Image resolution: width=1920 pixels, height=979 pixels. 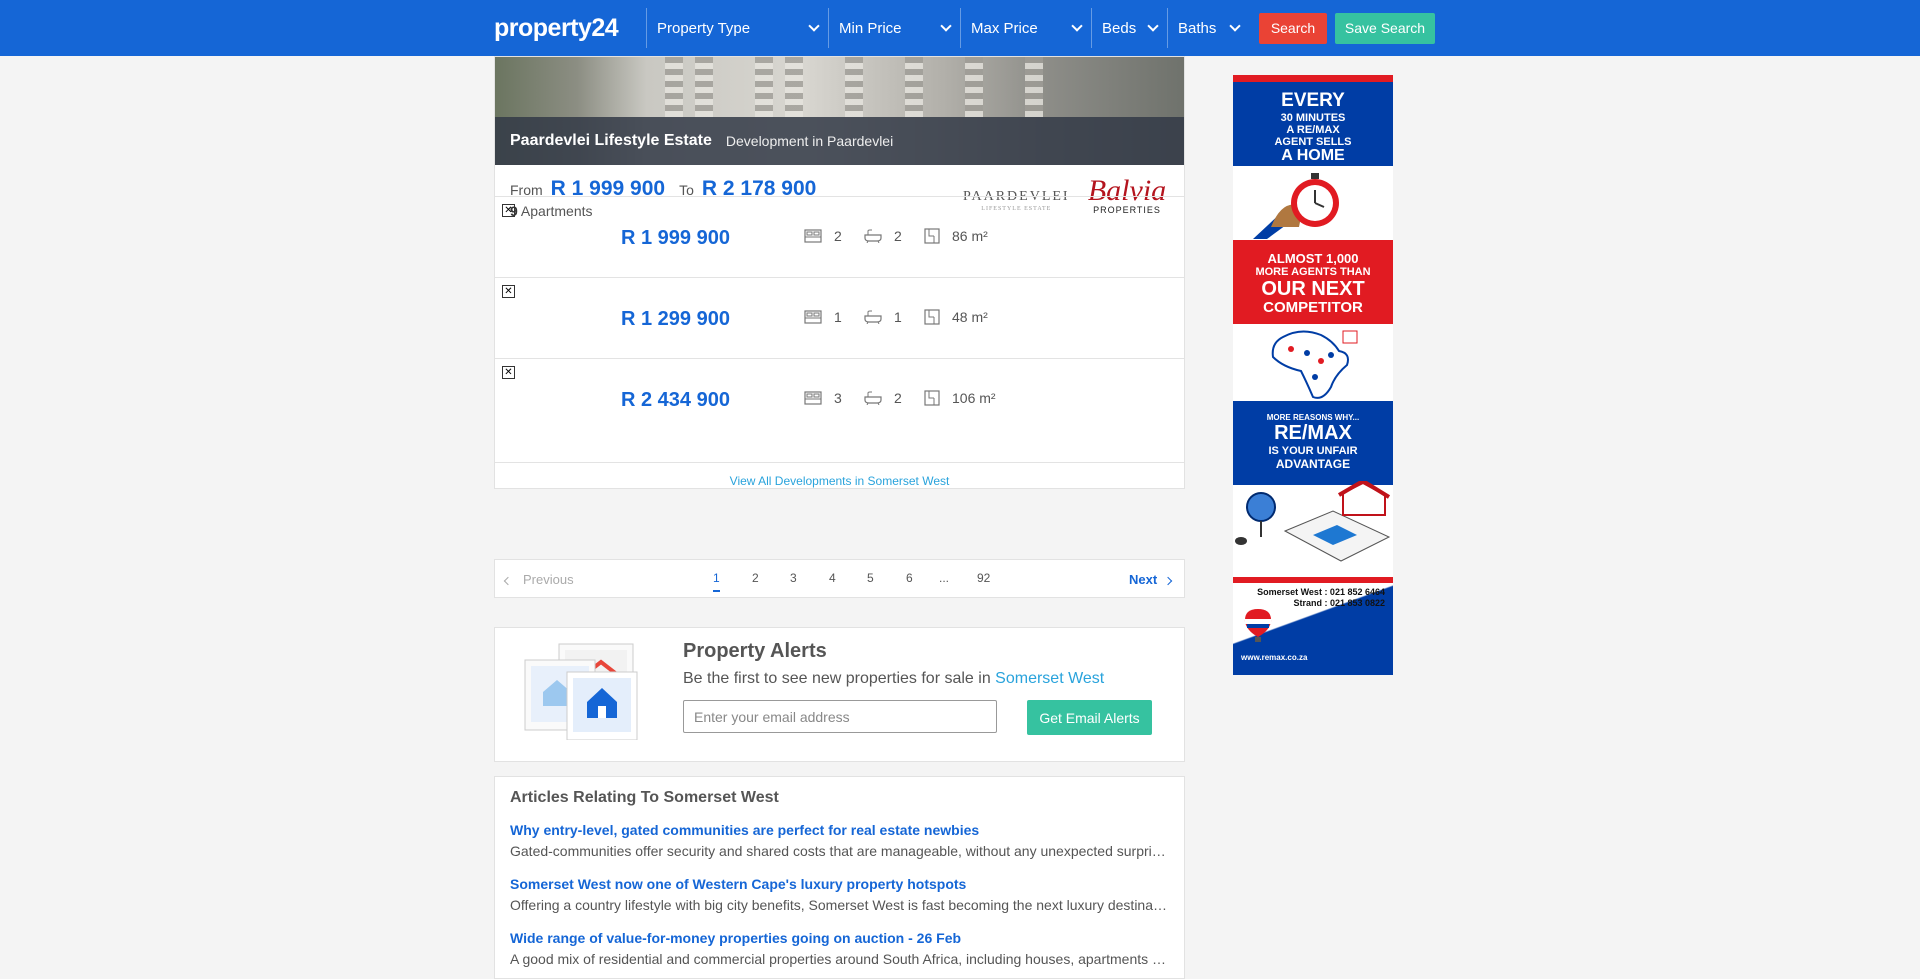 I want to click on ad-headline: ALMOST 1,000, so click(x=1313, y=258).